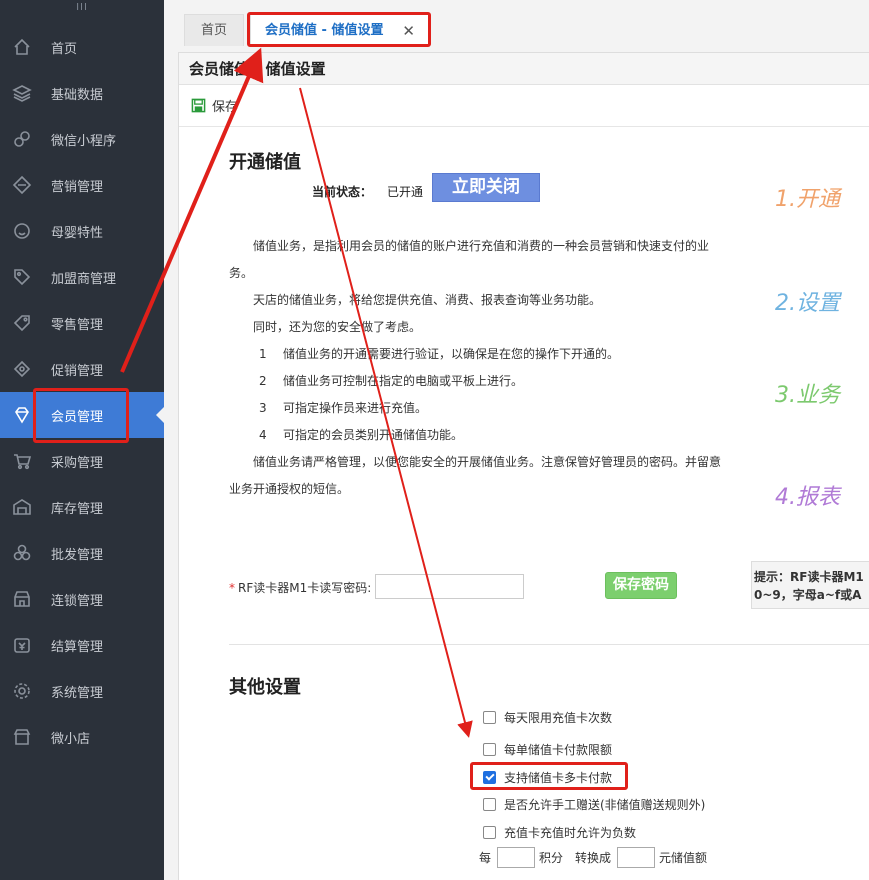  I want to click on sidebar-item-home: 首页, so click(82, 47).